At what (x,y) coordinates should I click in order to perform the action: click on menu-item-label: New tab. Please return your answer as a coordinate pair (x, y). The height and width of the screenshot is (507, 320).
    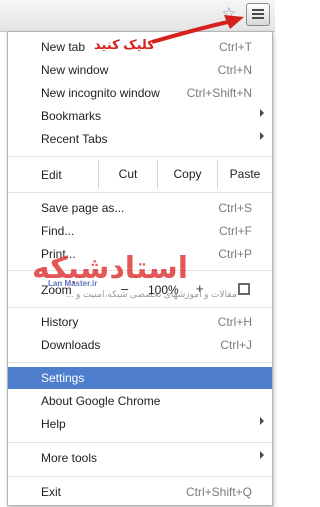
    Looking at the image, I should click on (63, 47).